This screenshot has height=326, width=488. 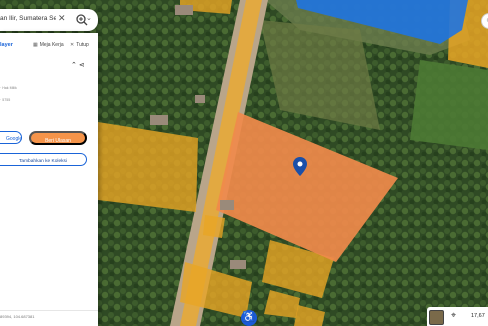 What do you see at coordinates (89, 18) in the screenshot?
I see `chevron-down-icon: ⌄` at bounding box center [89, 18].